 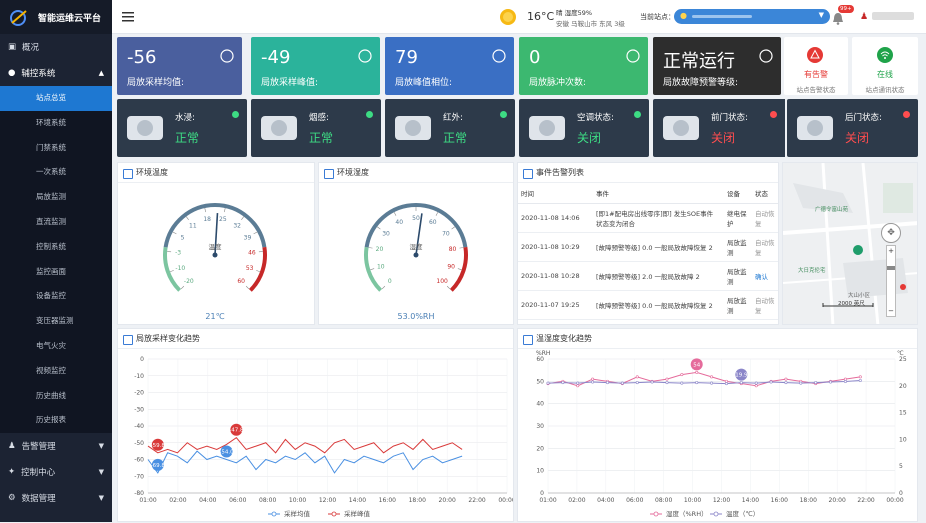 I want to click on zoom-out-icon: −, so click(x=891, y=311).